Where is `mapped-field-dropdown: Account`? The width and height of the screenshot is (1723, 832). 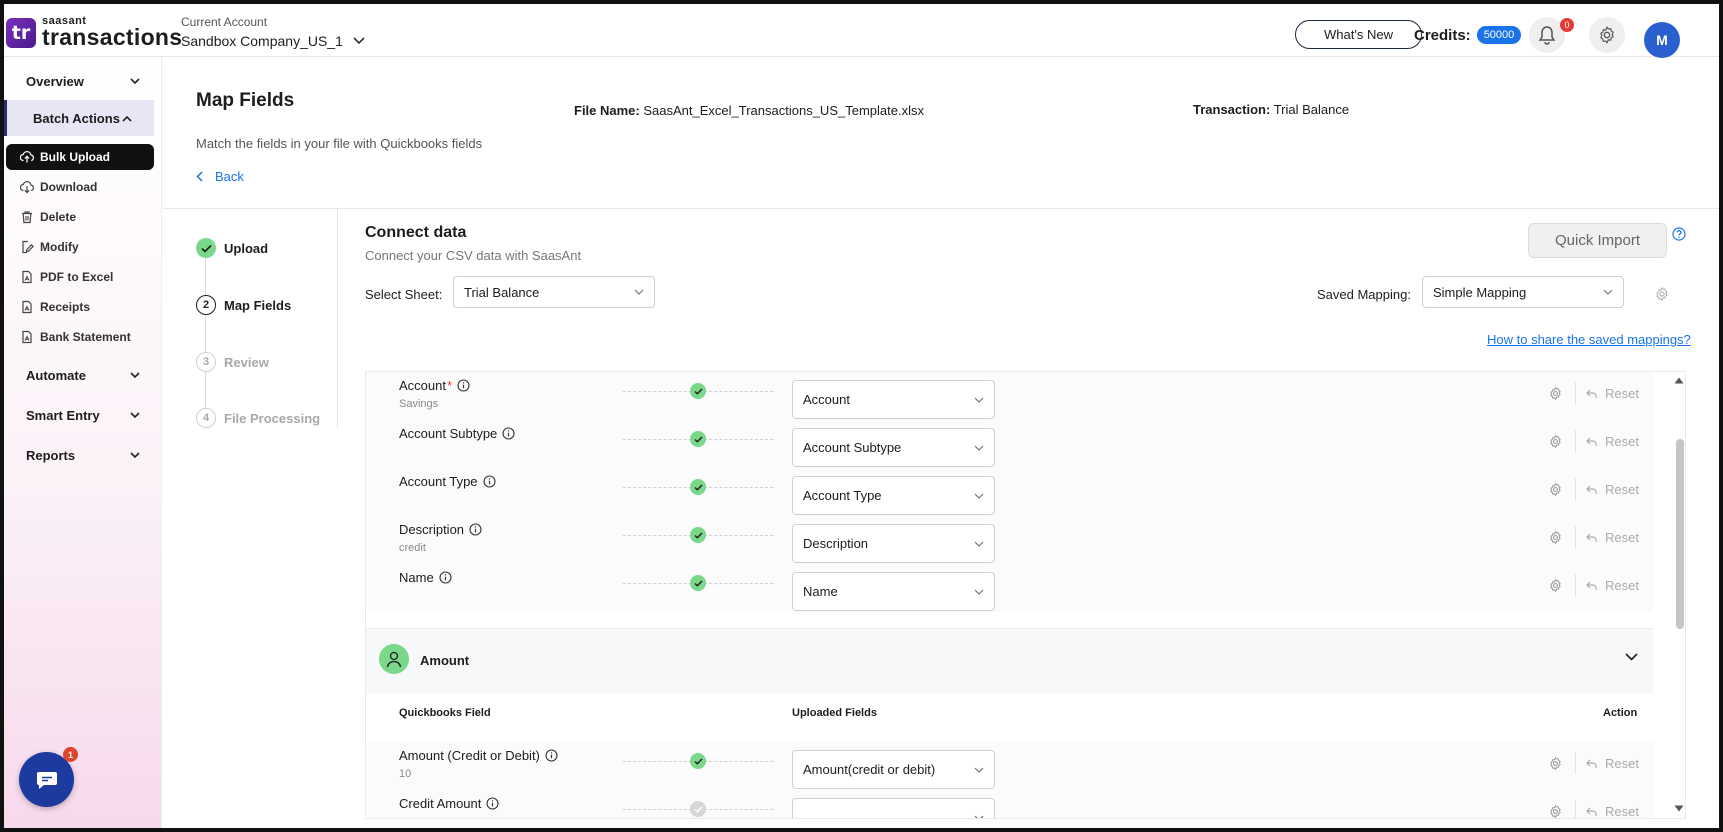
mapped-field-dropdown: Account is located at coordinates (893, 399).